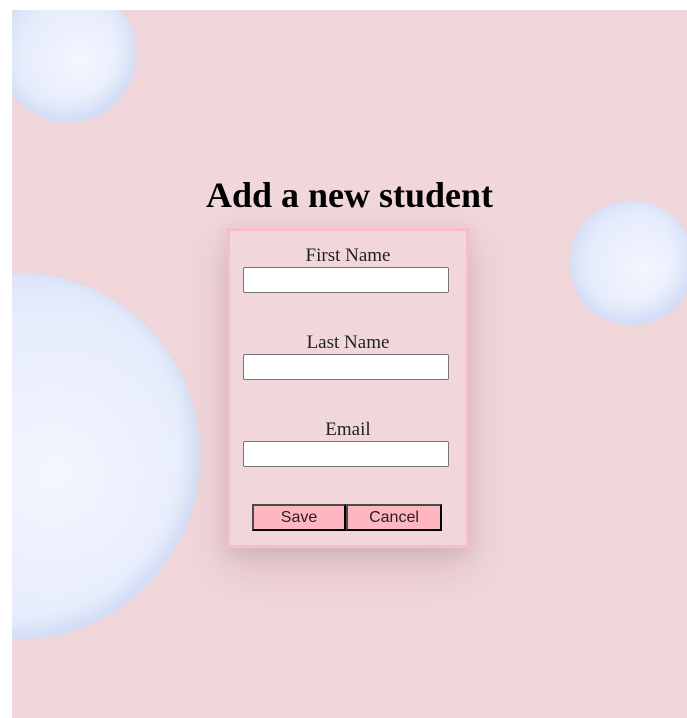 The width and height of the screenshot is (687, 718). I want to click on page-title: Add a new student, so click(349, 195).